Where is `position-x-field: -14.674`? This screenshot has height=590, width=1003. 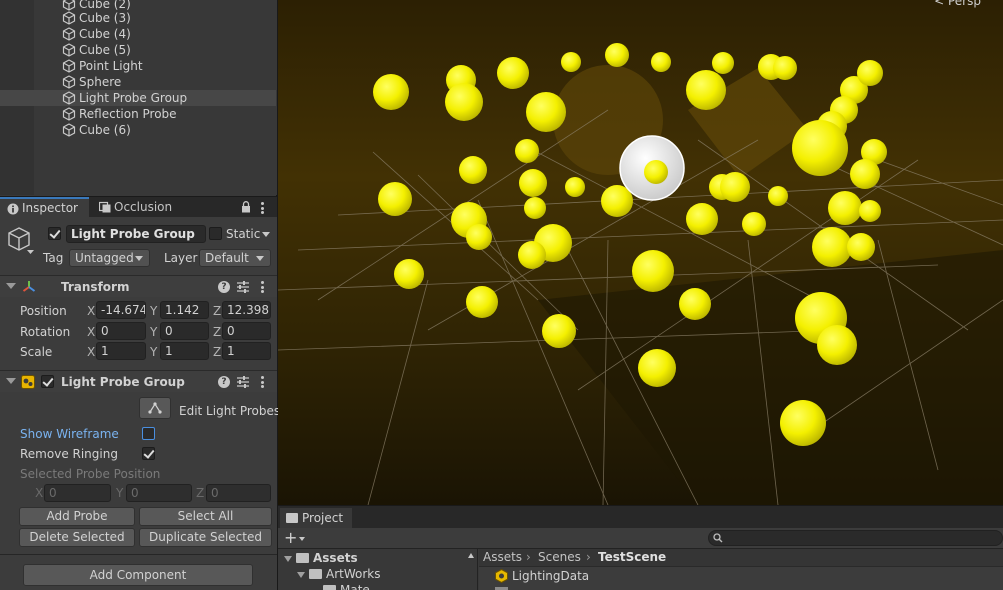
position-x-field: -14.674 is located at coordinates (121, 310).